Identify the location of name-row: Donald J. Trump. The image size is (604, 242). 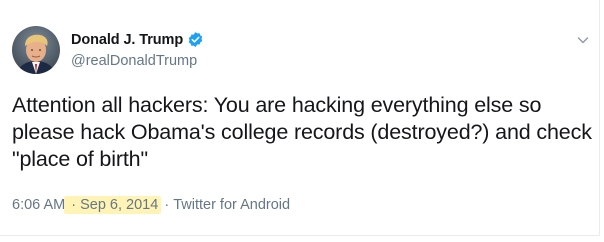
(137, 39).